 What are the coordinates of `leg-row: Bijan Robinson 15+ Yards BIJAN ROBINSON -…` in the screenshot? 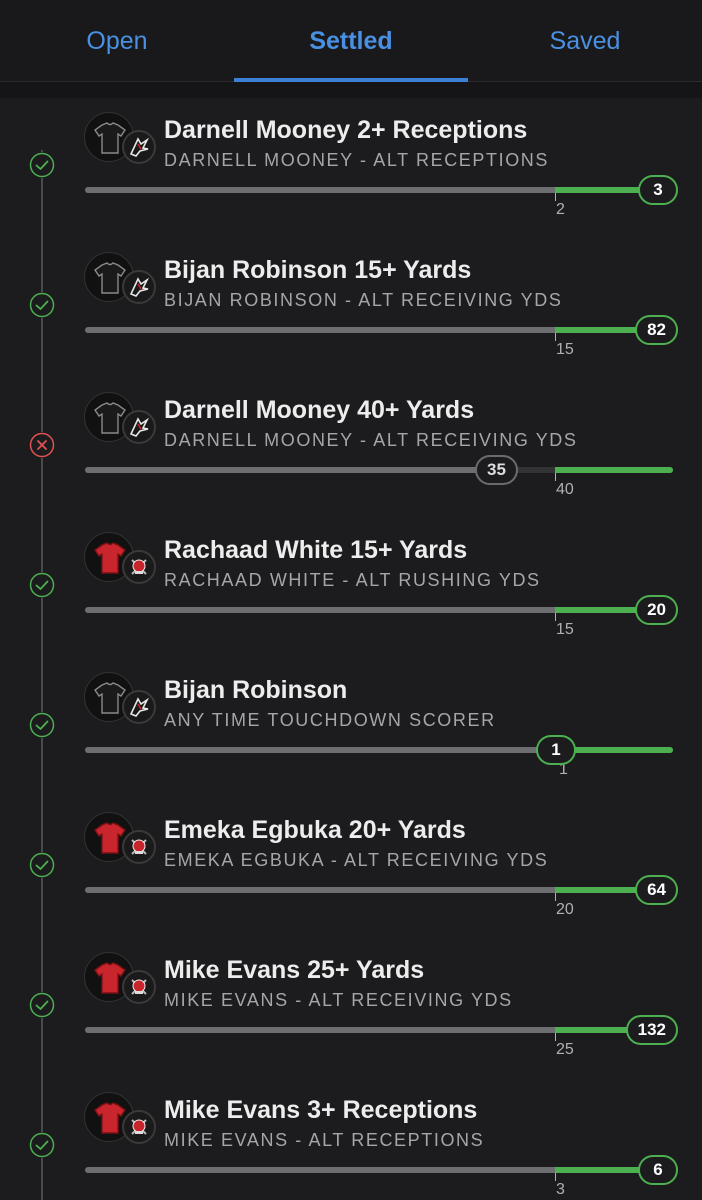 It's located at (351, 310).